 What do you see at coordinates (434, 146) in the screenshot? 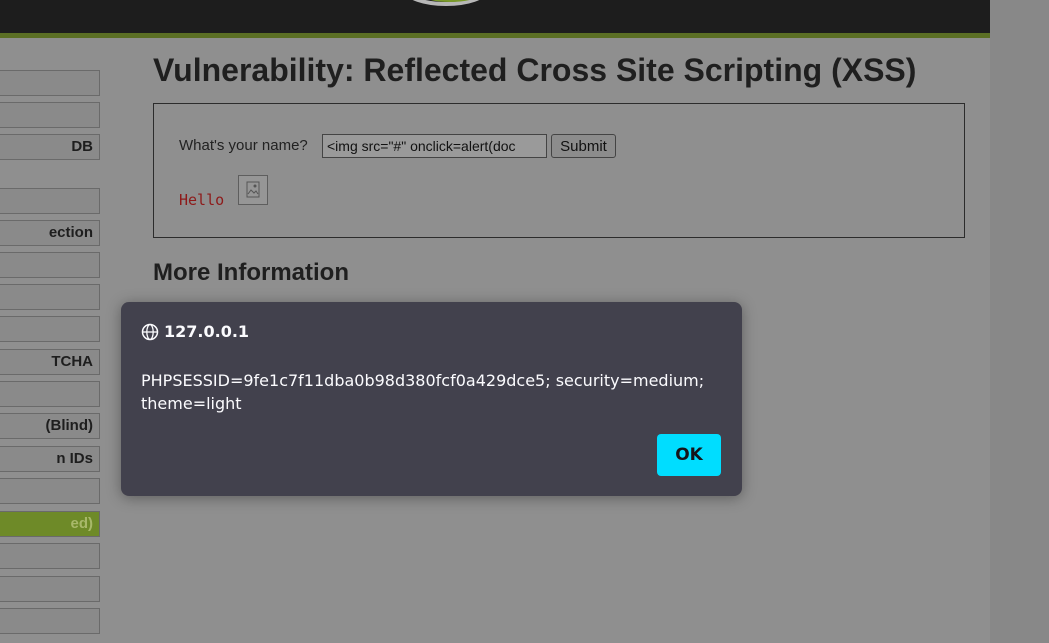
I see `name-input` at bounding box center [434, 146].